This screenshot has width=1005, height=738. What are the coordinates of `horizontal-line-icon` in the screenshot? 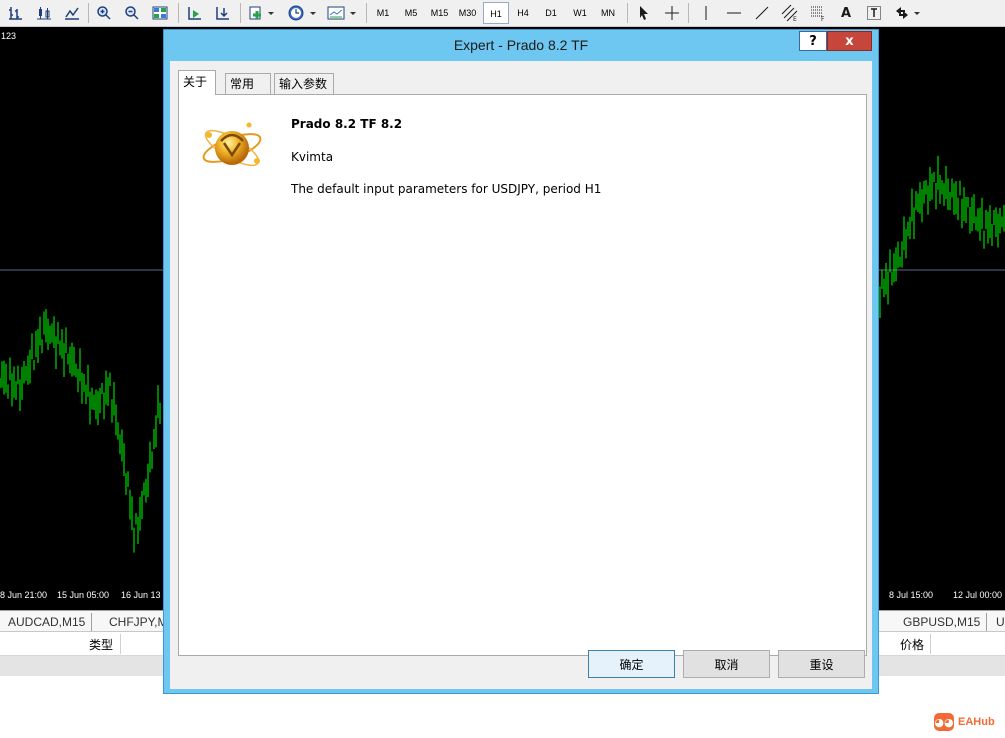 It's located at (734, 13).